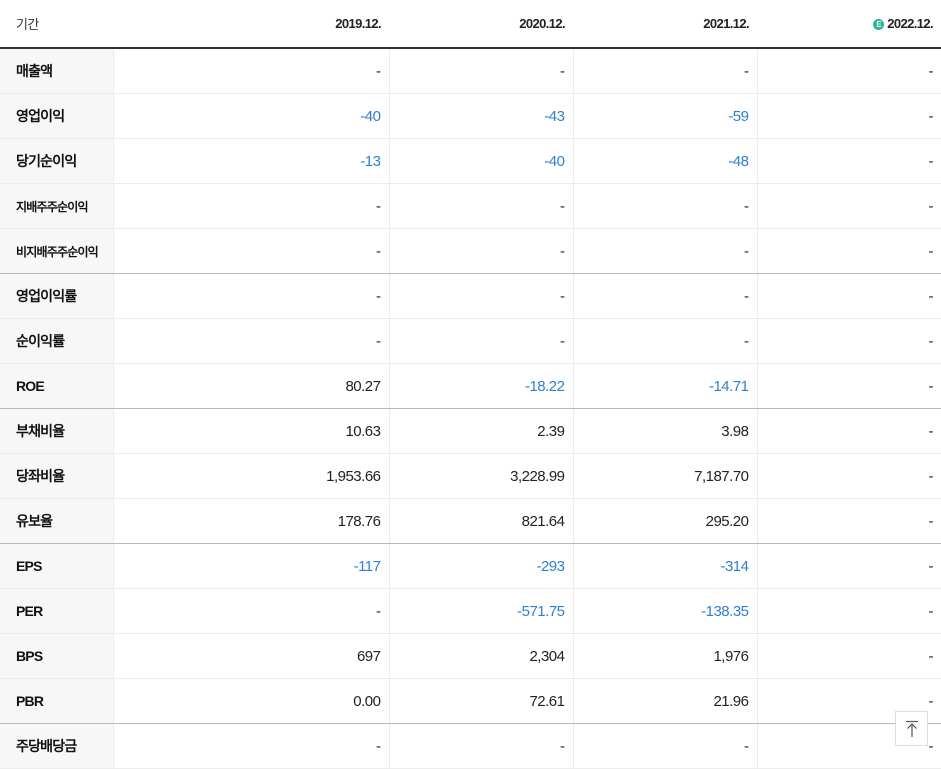  What do you see at coordinates (665, 24) in the screenshot?
I see `col-header-2021: 2021.12.` at bounding box center [665, 24].